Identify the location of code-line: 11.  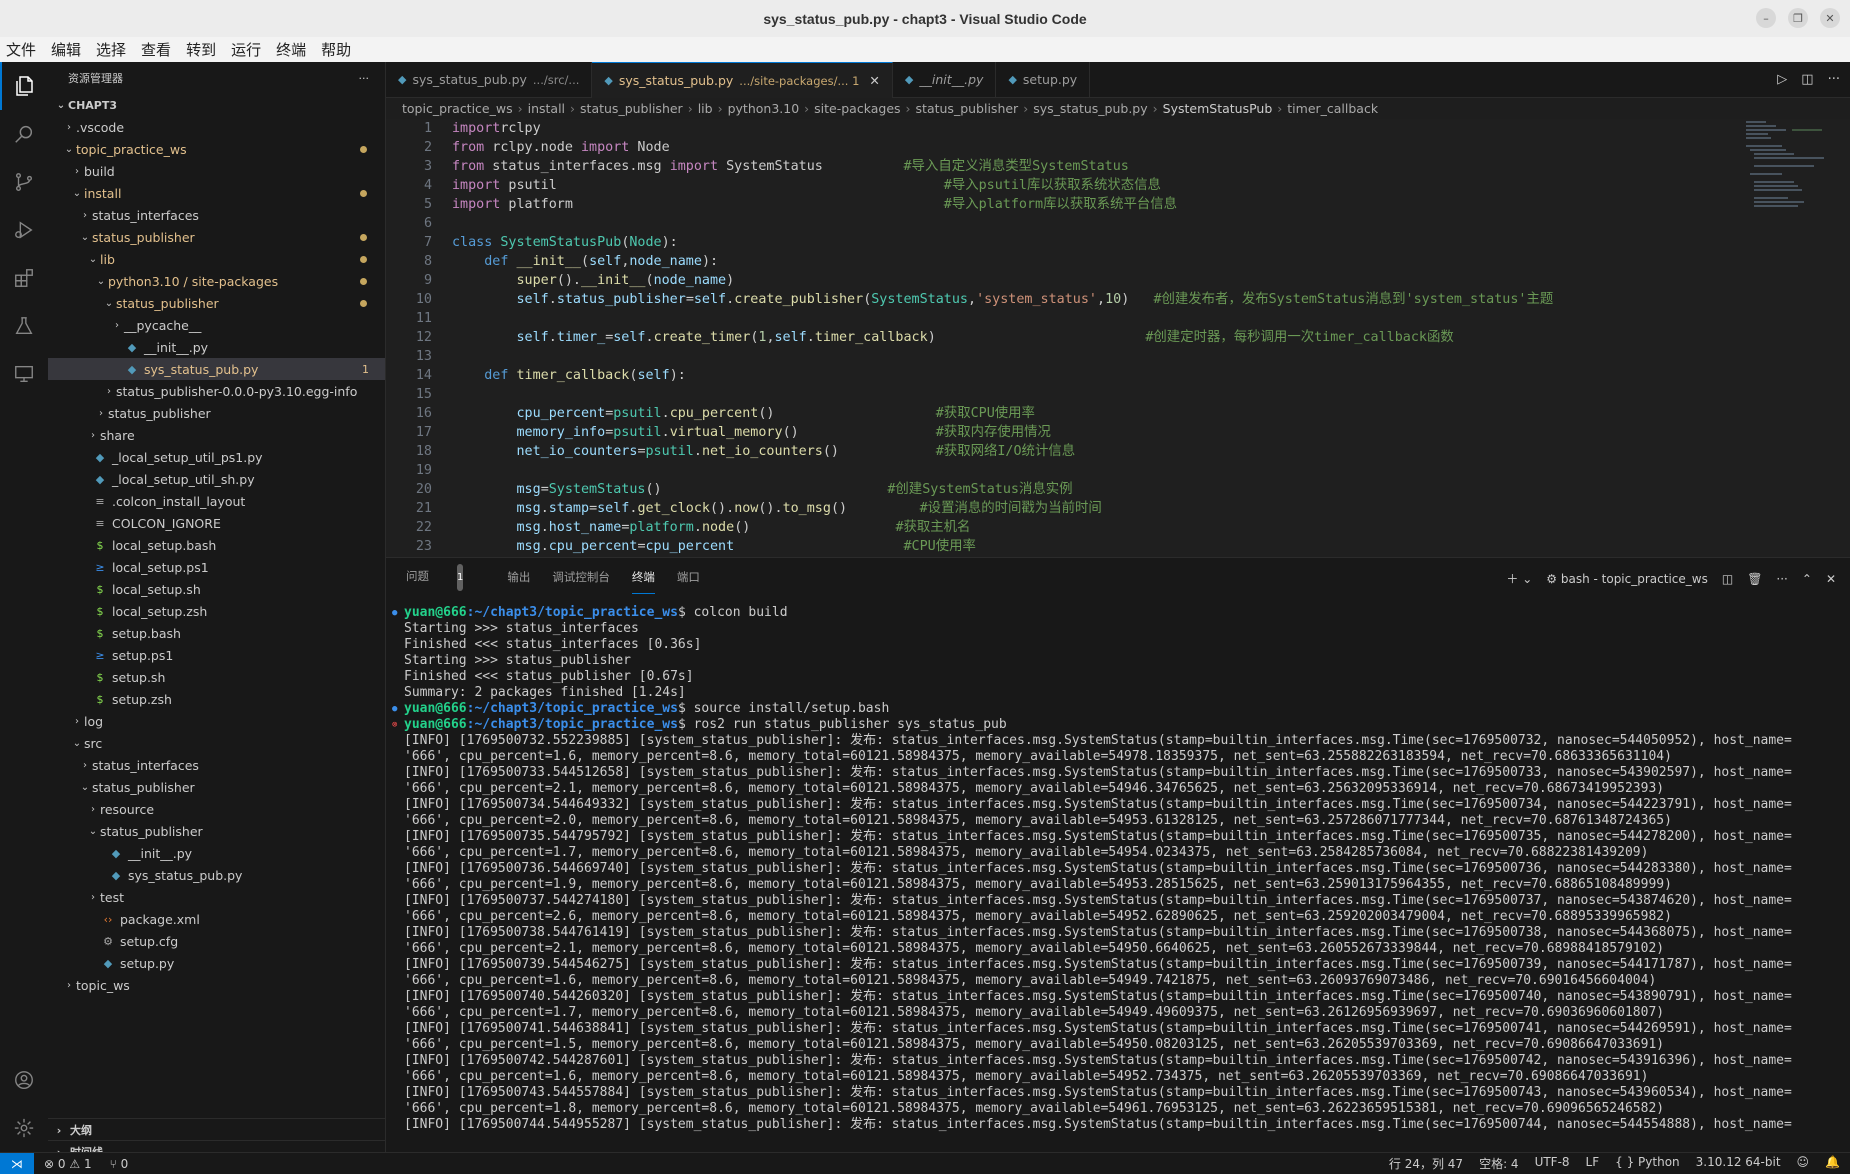
(1118, 318).